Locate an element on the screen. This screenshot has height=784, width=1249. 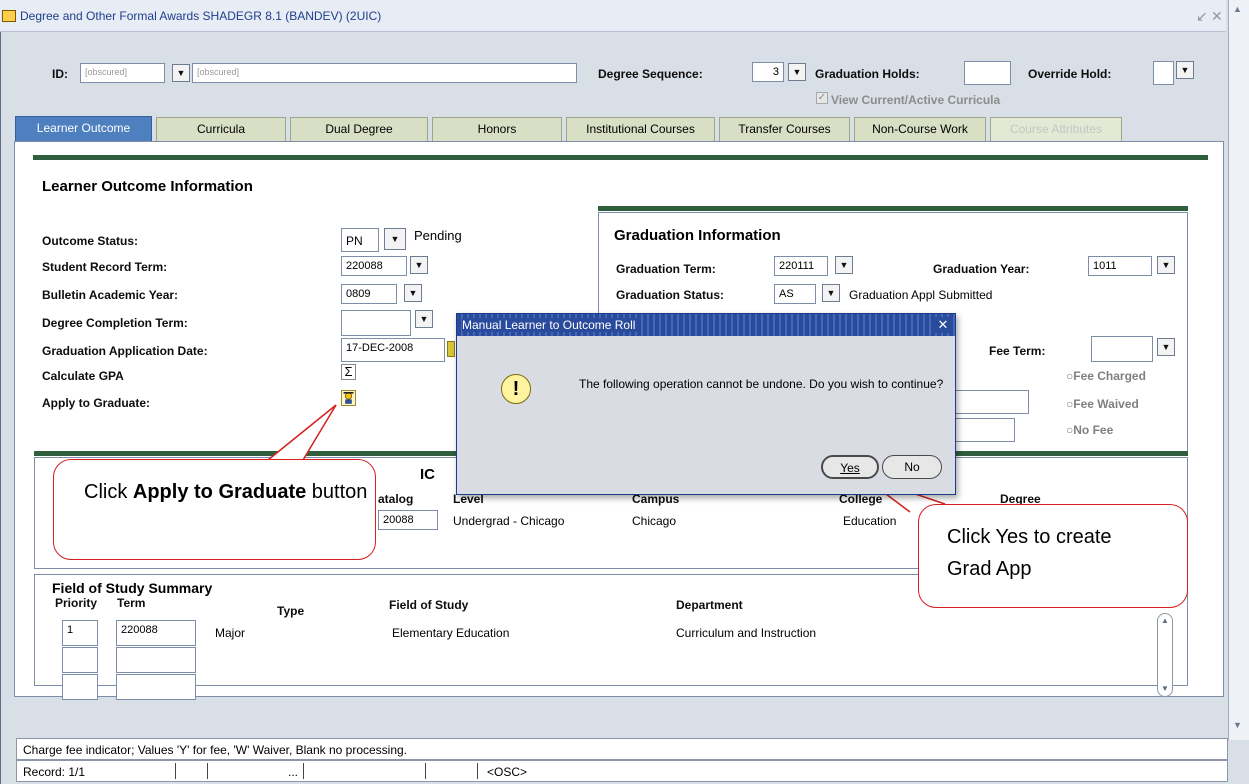
apply-callout-prefix: Click is located at coordinates (108, 492).